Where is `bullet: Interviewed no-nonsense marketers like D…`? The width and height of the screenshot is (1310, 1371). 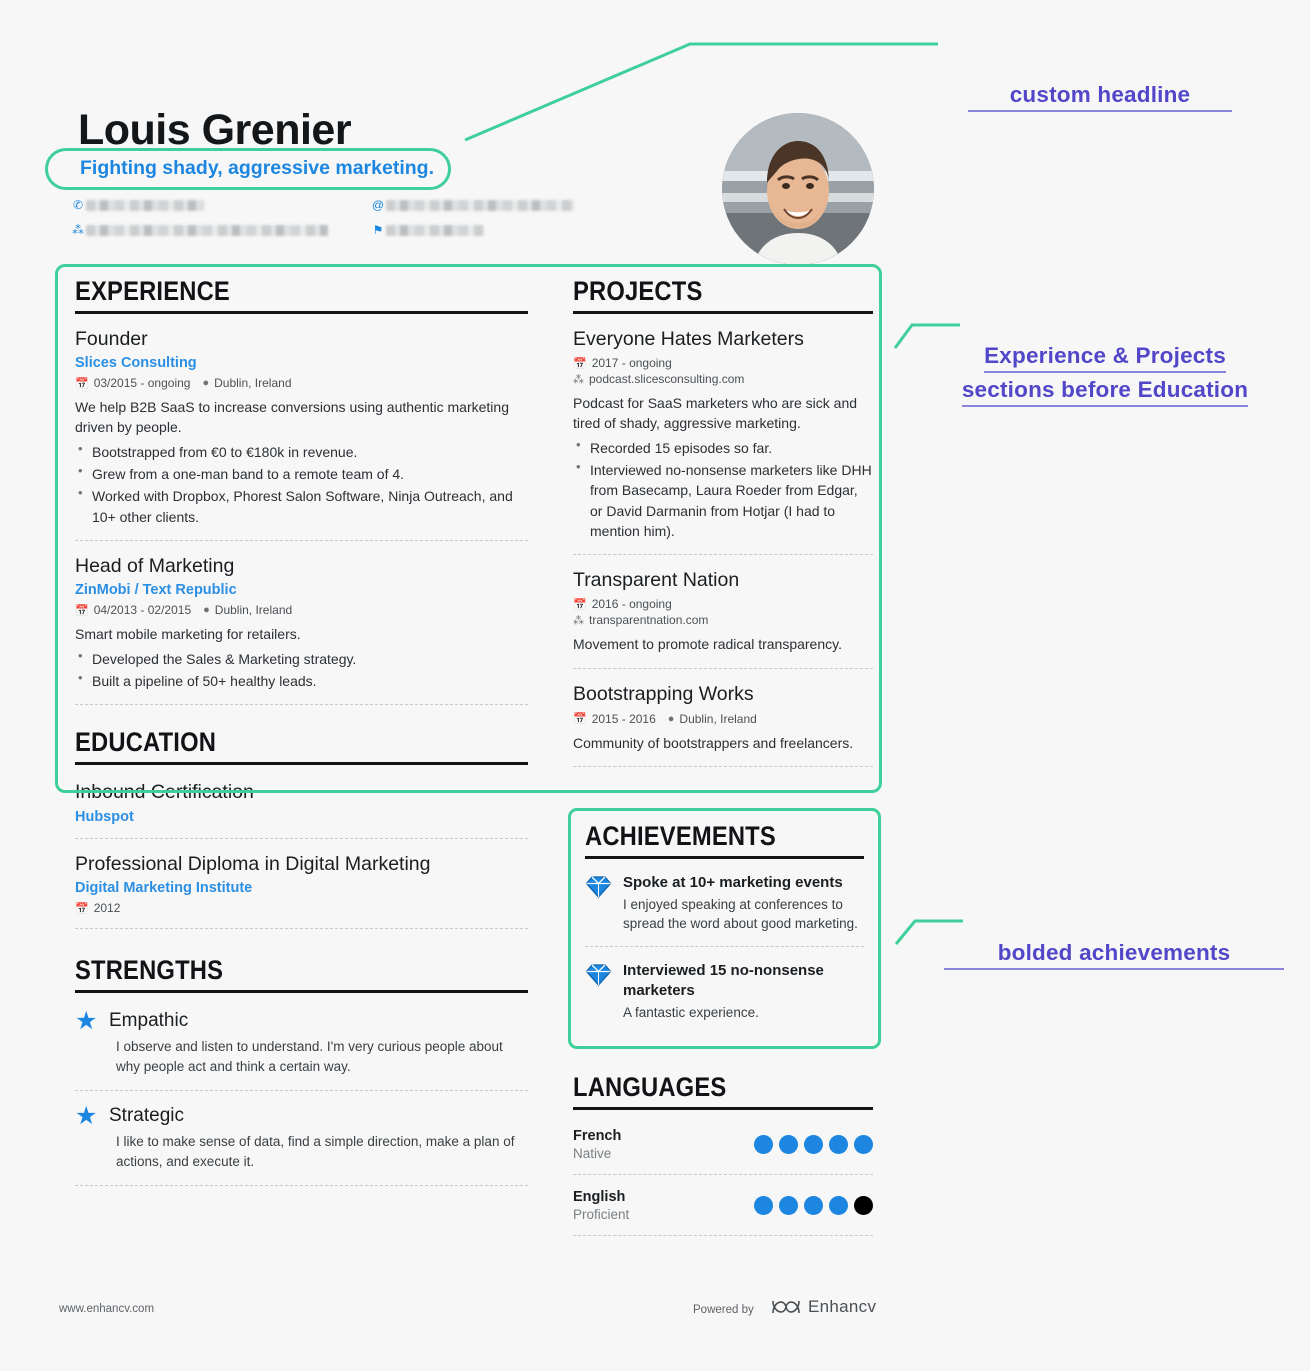 bullet: Interviewed no-nonsense marketers like D… is located at coordinates (723, 499).